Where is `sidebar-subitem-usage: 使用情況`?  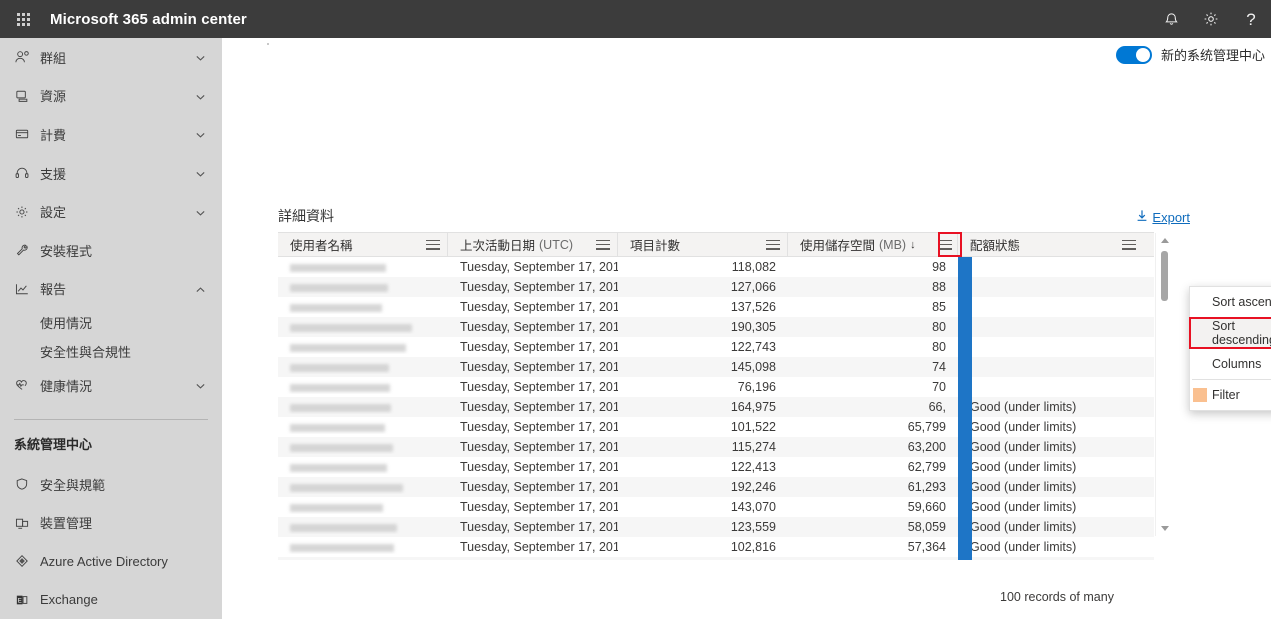 sidebar-subitem-usage: 使用情況 is located at coordinates (111, 322).